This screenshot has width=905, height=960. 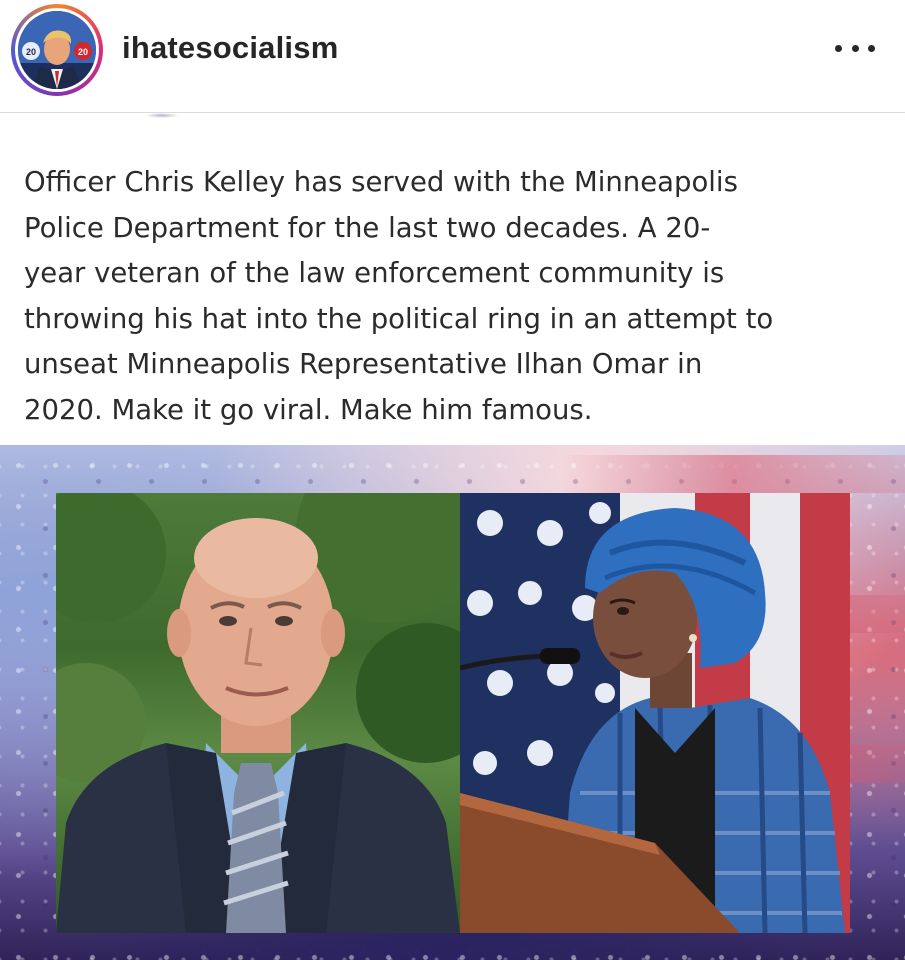 I want to click on profile-avatar: 20 20, so click(x=57, y=50).